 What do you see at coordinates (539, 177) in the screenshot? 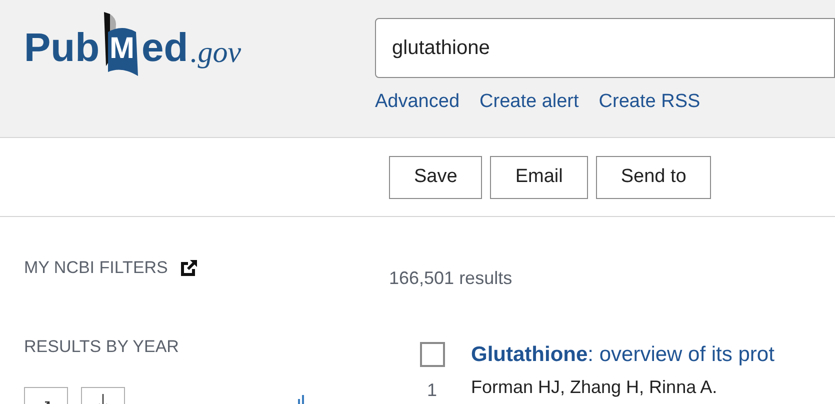
I see `action-button: Email` at bounding box center [539, 177].